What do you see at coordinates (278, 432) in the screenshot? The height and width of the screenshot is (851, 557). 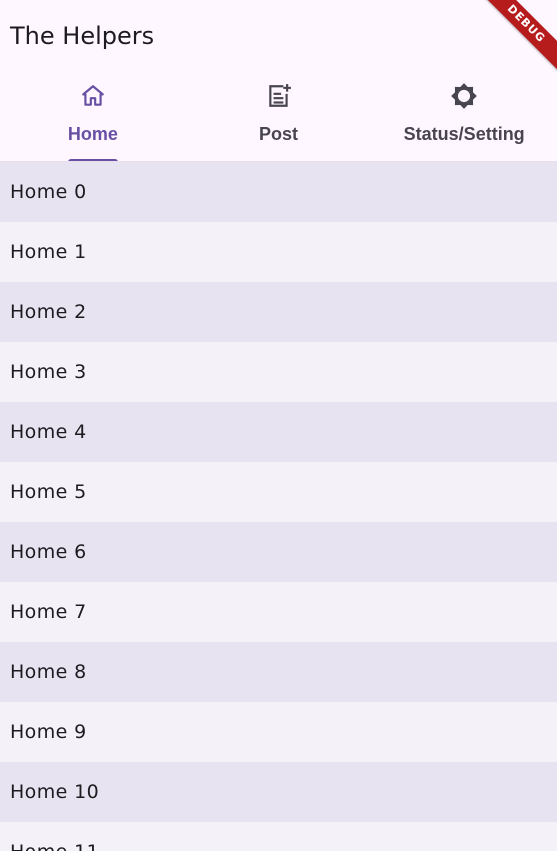 I see `list-item: Home 4` at bounding box center [278, 432].